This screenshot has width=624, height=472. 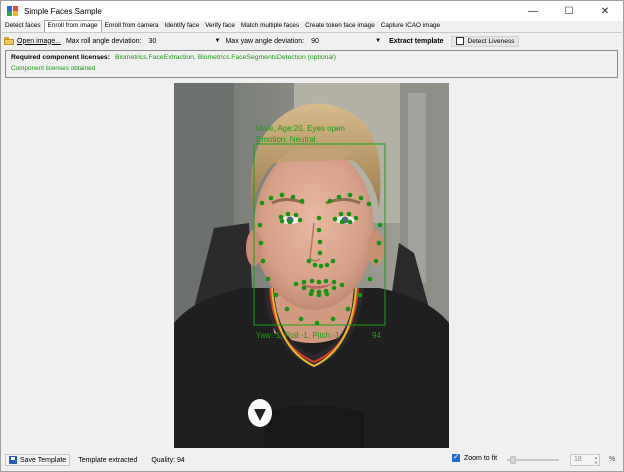 I want to click on zoom-spinbox: 18 ▲ ▼, so click(x=585, y=460).